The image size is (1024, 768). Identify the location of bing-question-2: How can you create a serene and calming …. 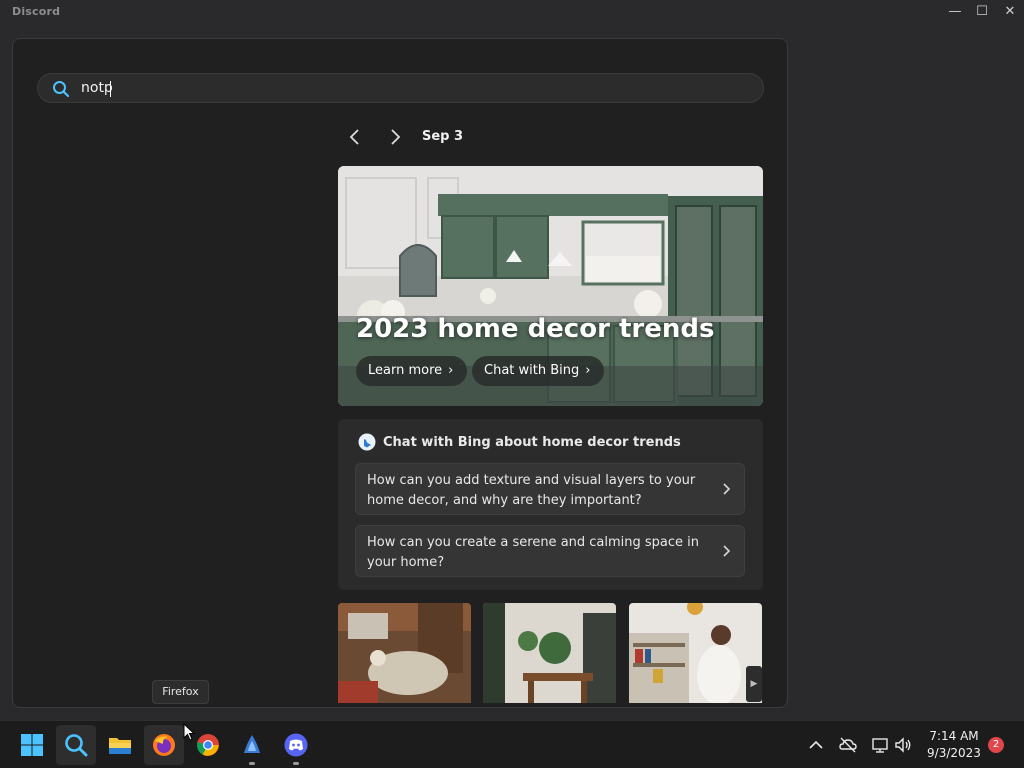
(550, 551).